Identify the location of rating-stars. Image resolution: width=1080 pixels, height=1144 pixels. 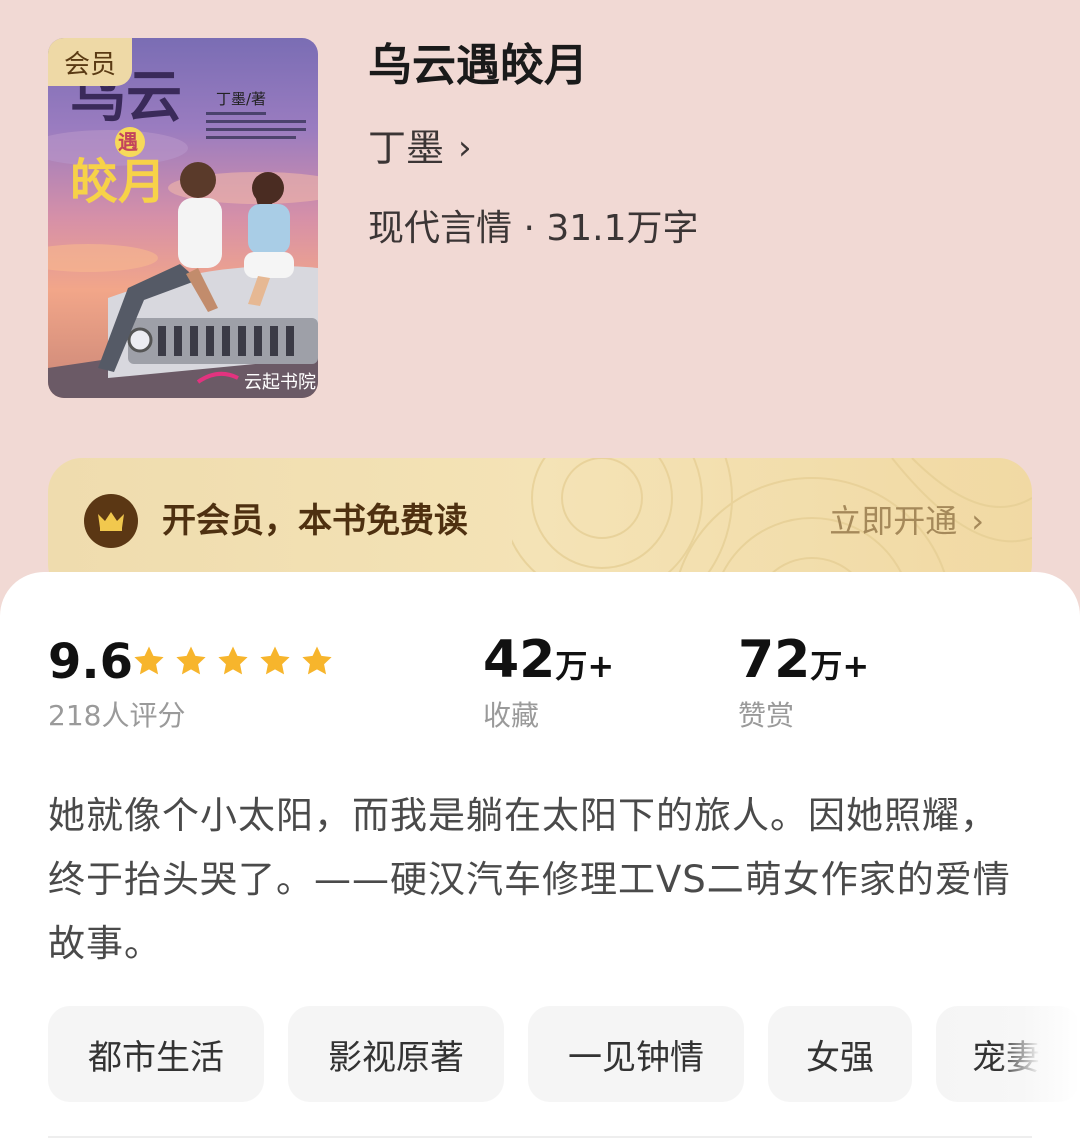
(233, 661).